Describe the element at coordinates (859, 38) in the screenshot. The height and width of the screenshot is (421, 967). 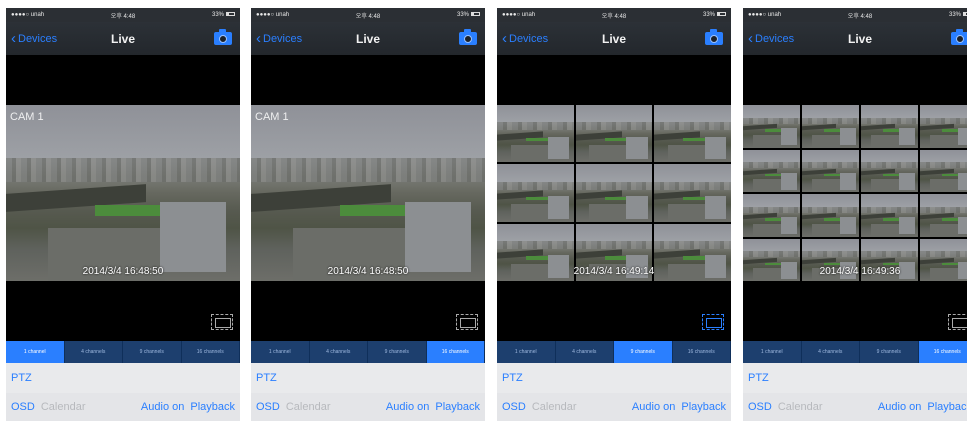
I see `page-title: Live` at that location.